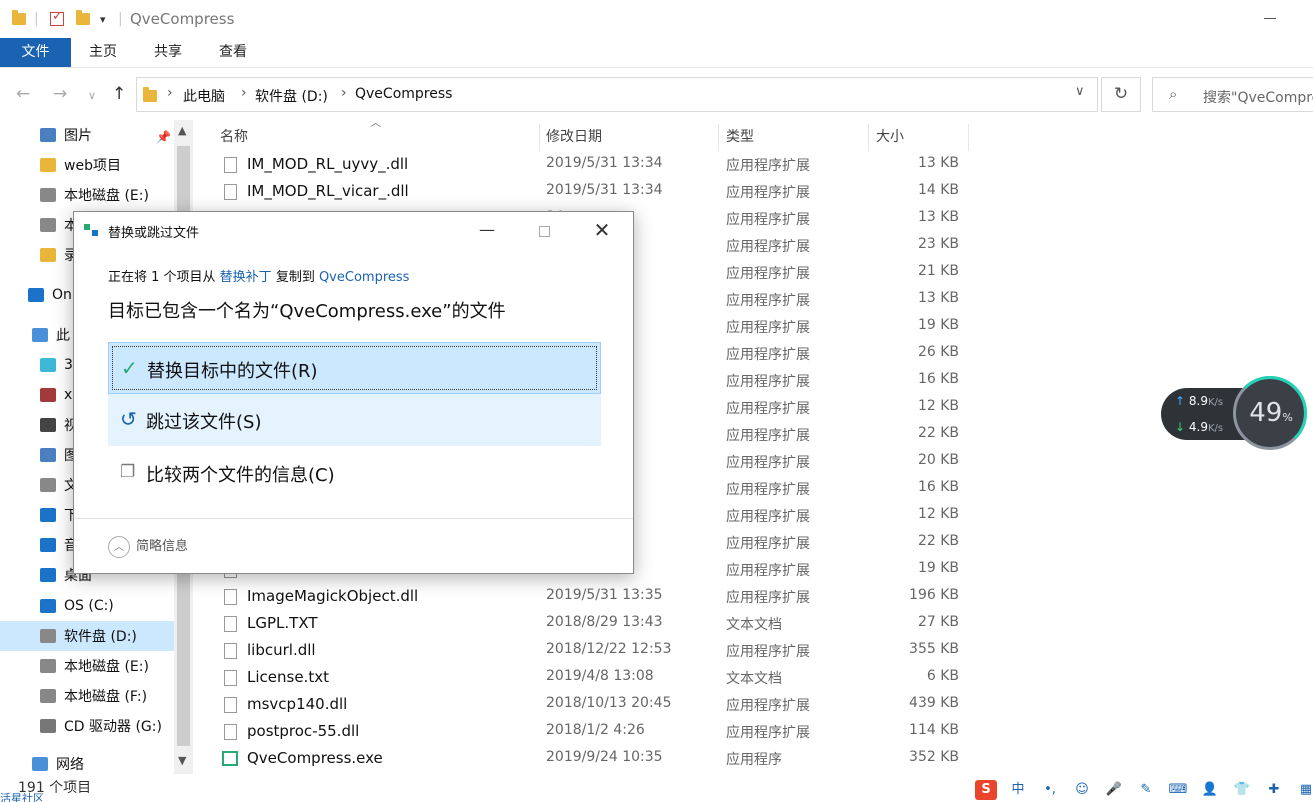 The height and width of the screenshot is (802, 1313). What do you see at coordinates (163, 137) in the screenshot?
I see `pin-icon: 📌` at bounding box center [163, 137].